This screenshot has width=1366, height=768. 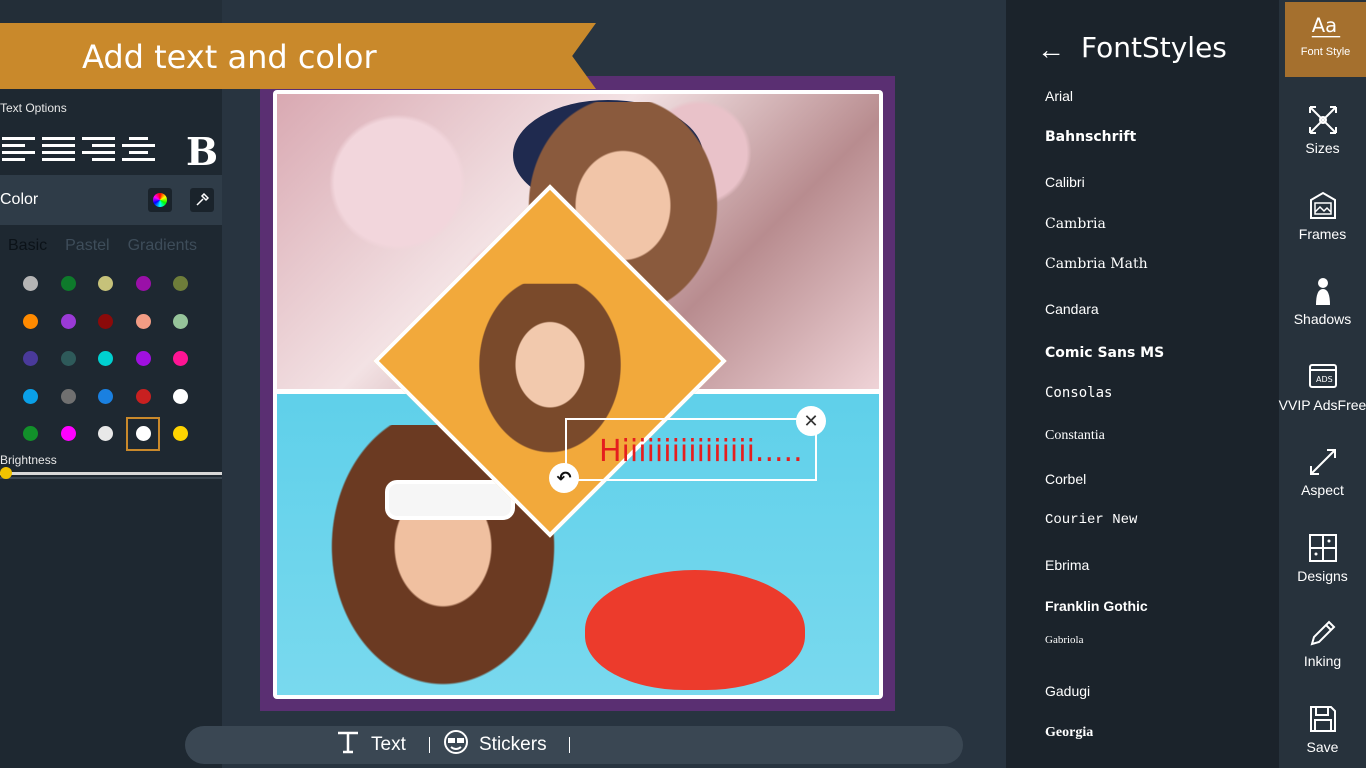 I want to click on frames-icon, so click(x=1323, y=206).